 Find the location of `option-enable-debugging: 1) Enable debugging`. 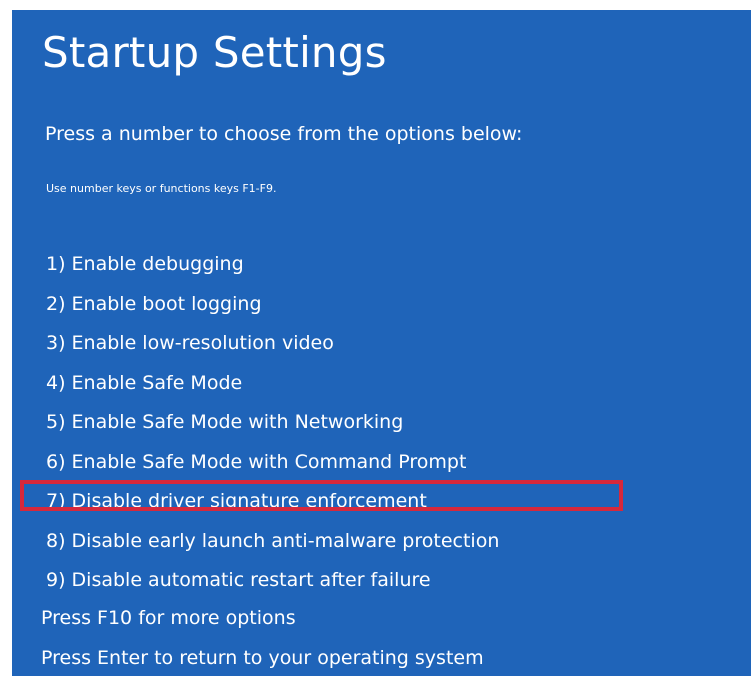

option-enable-debugging: 1) Enable debugging is located at coordinates (272, 271).